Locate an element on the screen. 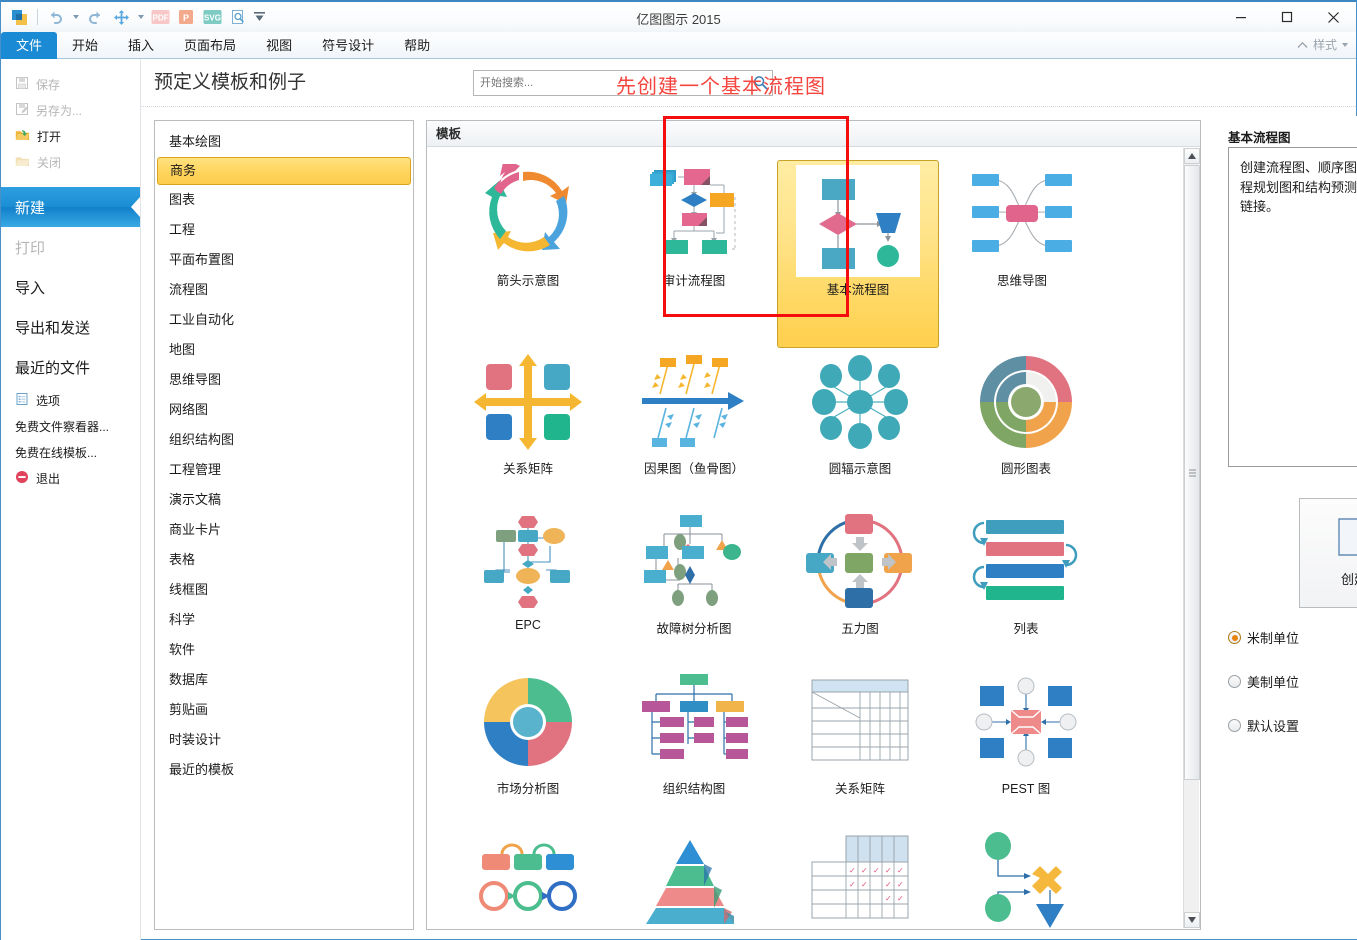  template-item: 列表 is located at coordinates (1026, 588).